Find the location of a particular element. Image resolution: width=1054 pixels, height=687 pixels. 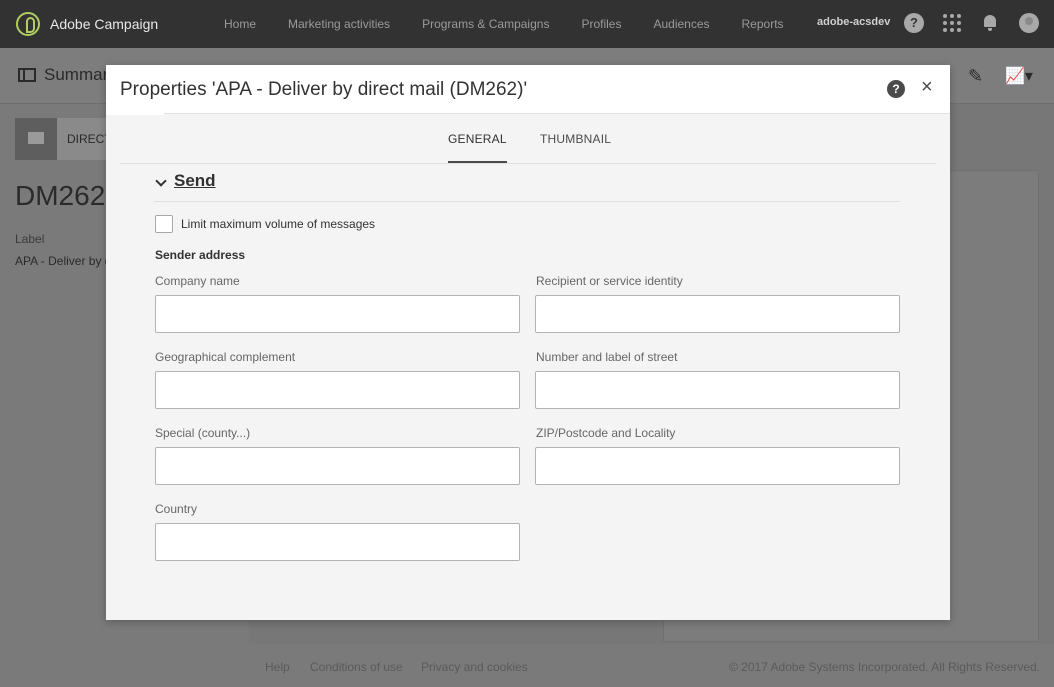

send-section-header: Send is located at coordinates (527, 186).